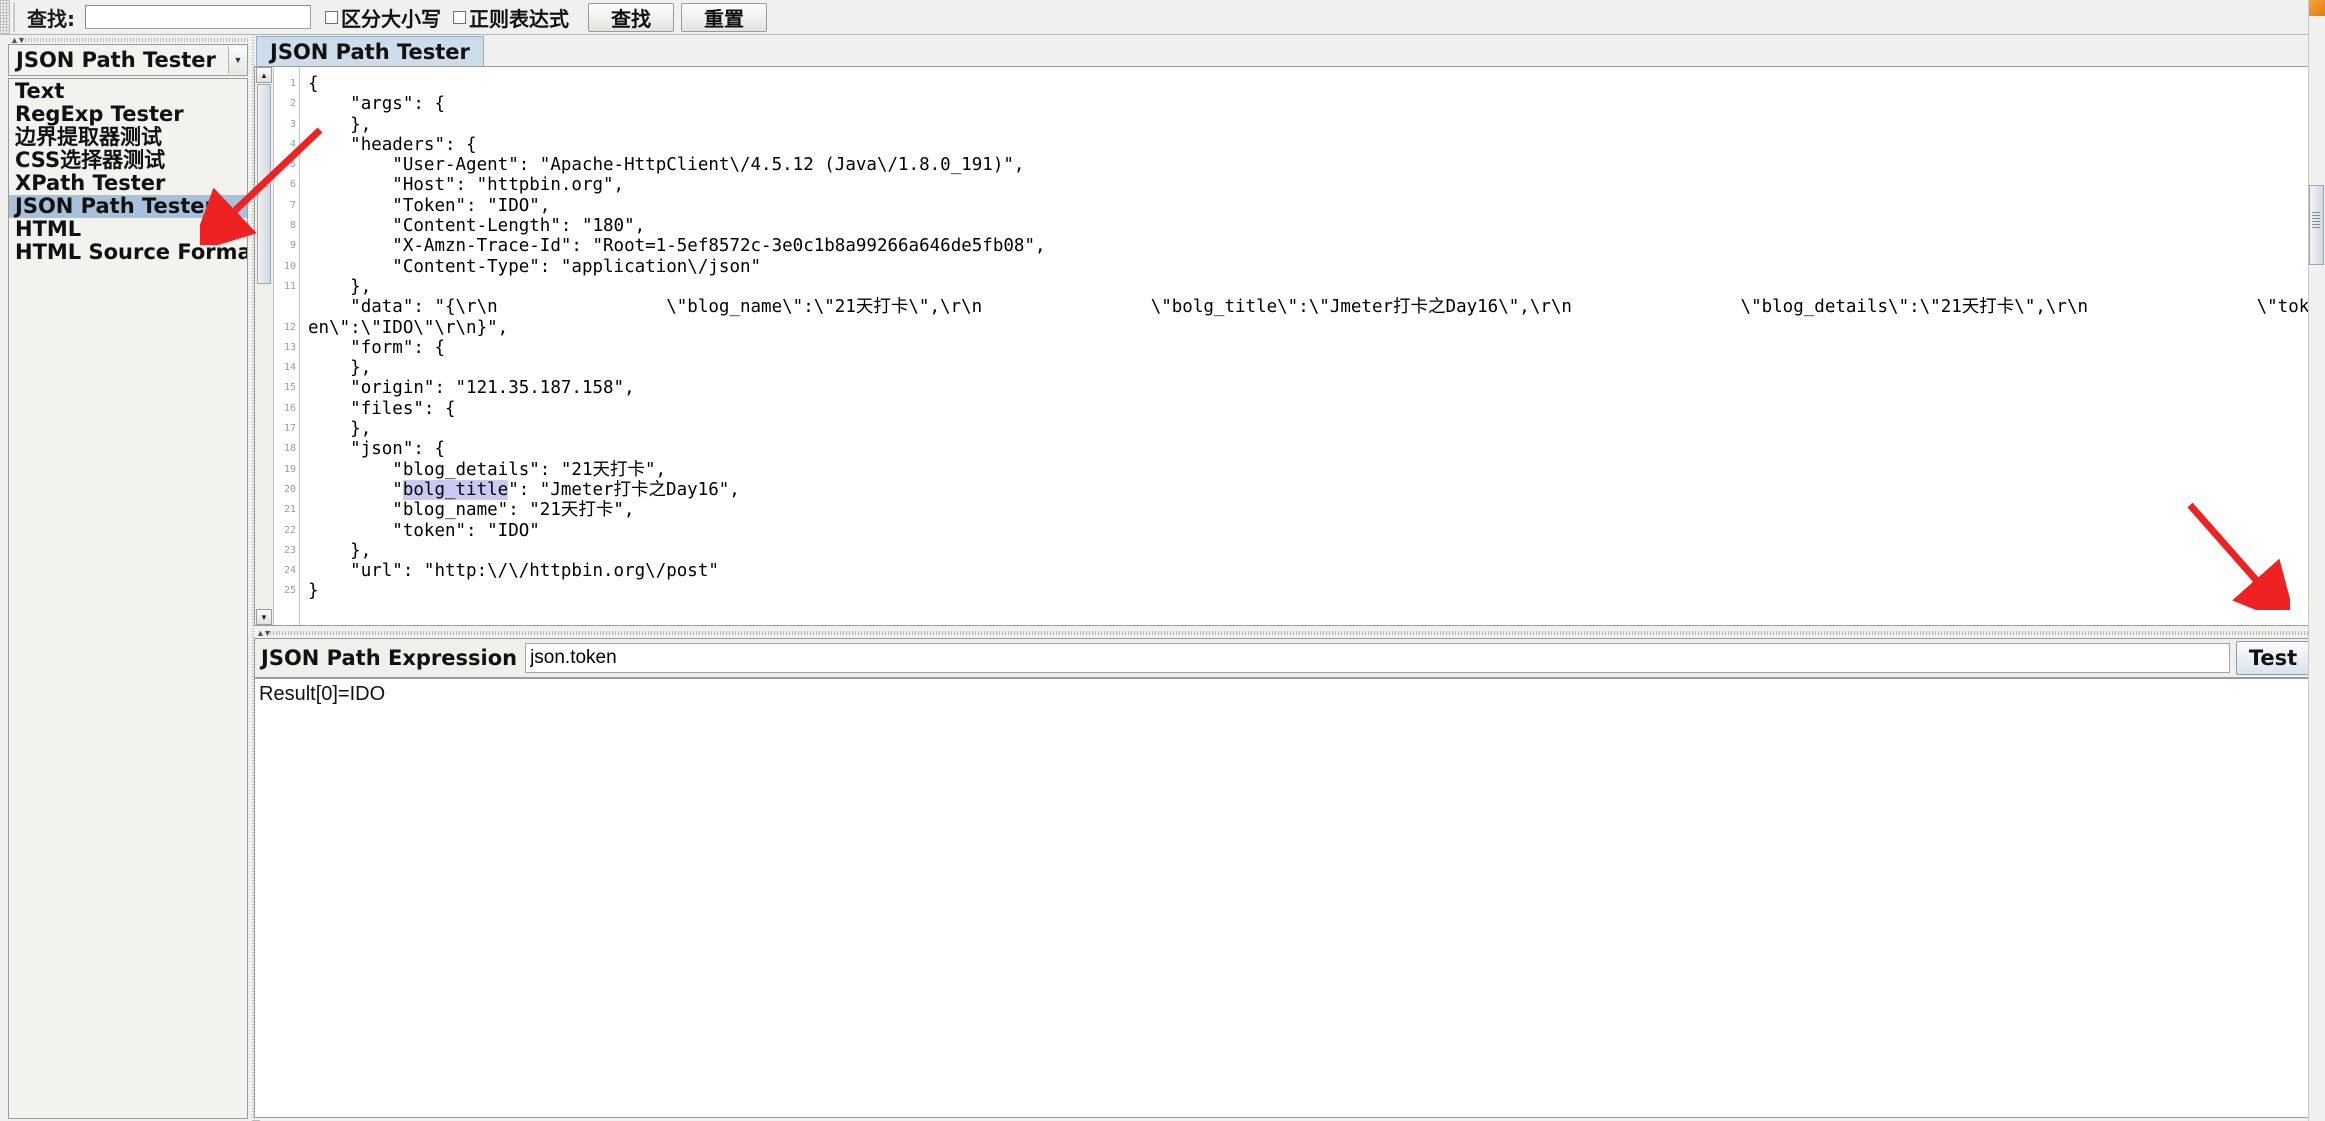  What do you see at coordinates (128, 206) in the screenshot?
I see `list-item: JSON Path Tester` at bounding box center [128, 206].